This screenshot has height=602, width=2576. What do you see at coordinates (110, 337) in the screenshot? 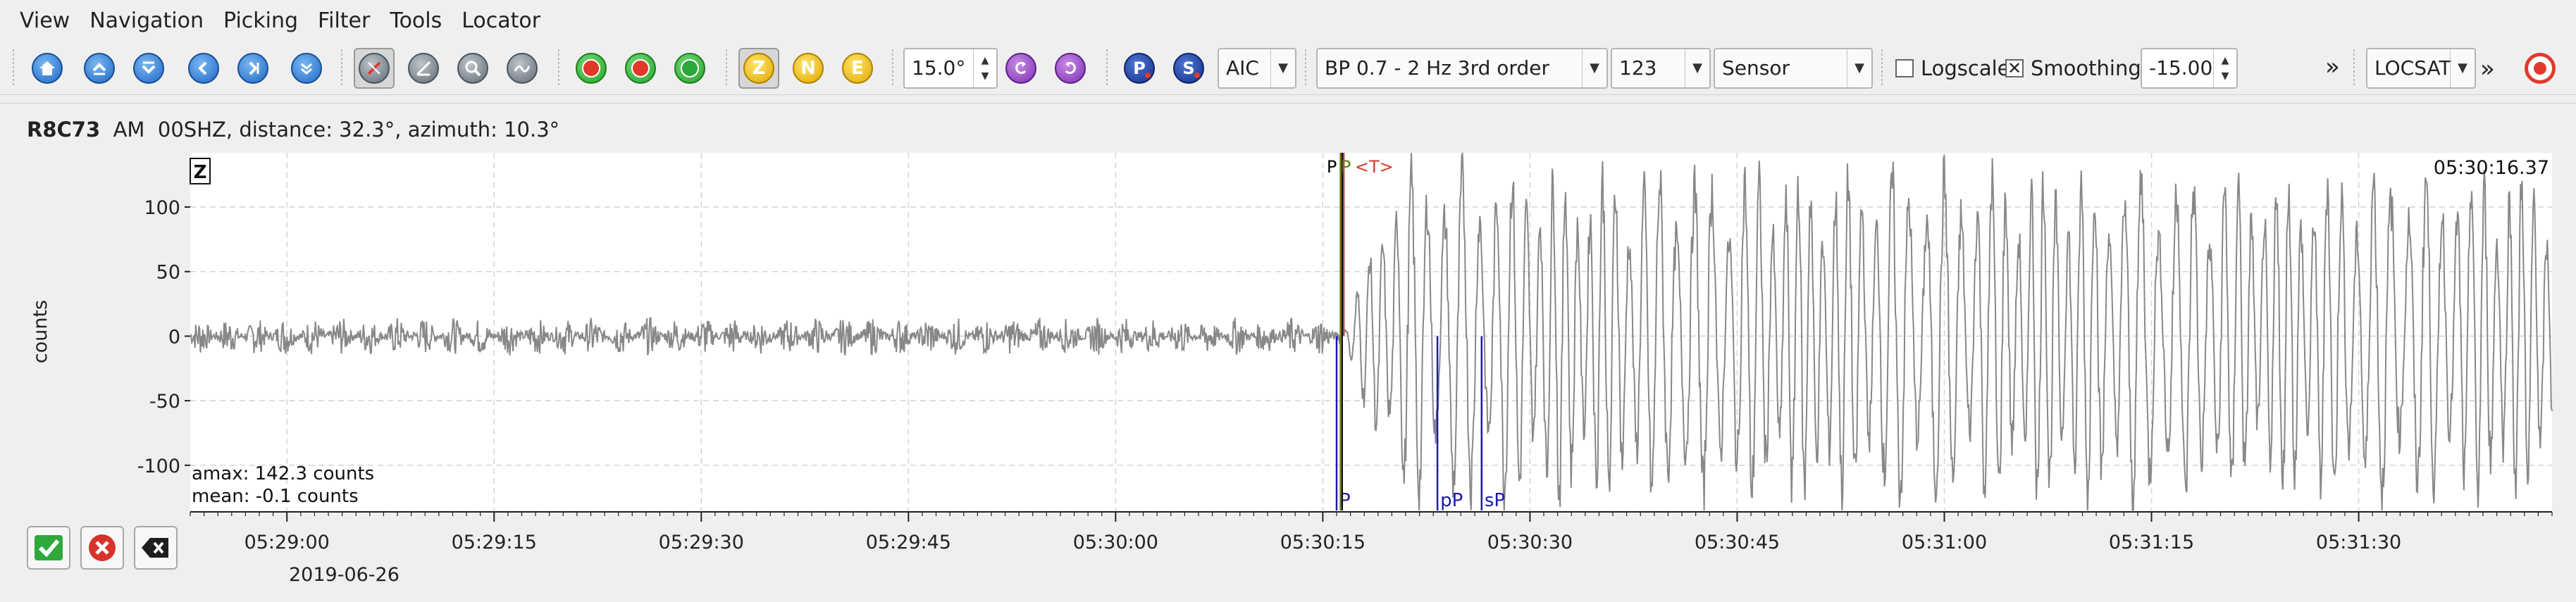
I see `y-axis: 100 50 0 -50 -100 counts` at bounding box center [110, 337].